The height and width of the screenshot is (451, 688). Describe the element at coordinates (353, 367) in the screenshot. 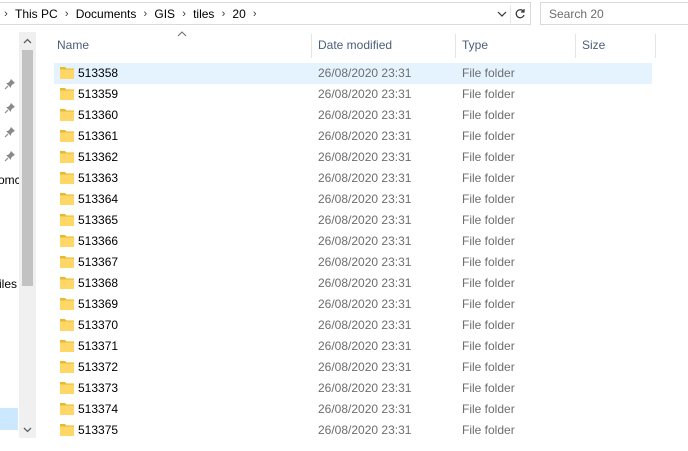

I see `file-row: 513372 26/08/2020 23:31 File folder` at that location.